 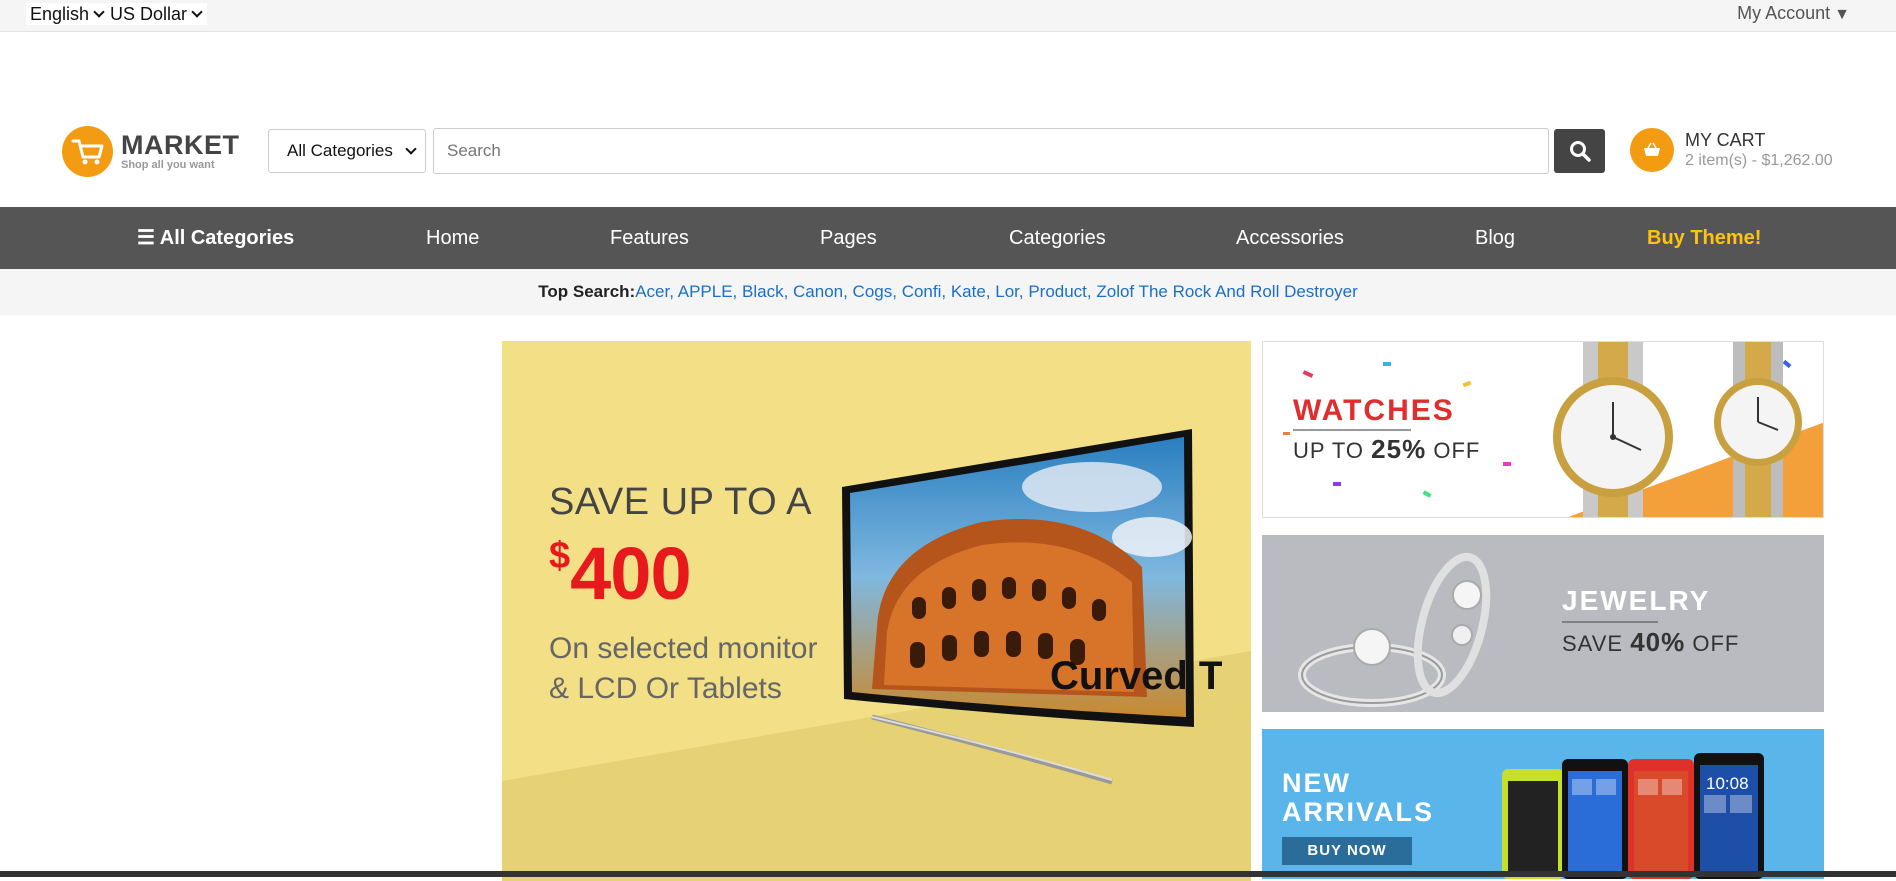 What do you see at coordinates (1842, 14) in the screenshot?
I see `caret-down-icon: ▼` at bounding box center [1842, 14].